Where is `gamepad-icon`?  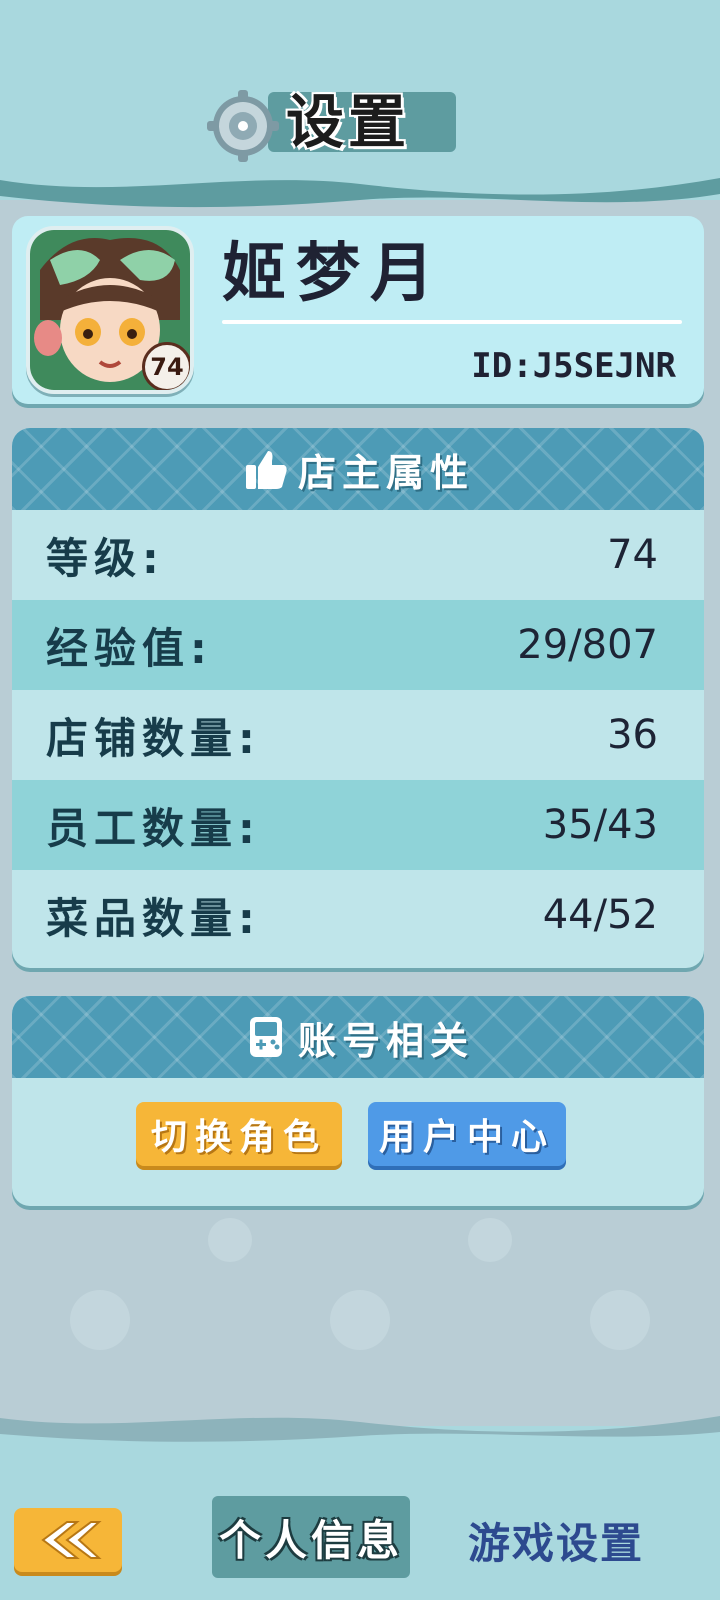 gamepad-icon is located at coordinates (265, 1037).